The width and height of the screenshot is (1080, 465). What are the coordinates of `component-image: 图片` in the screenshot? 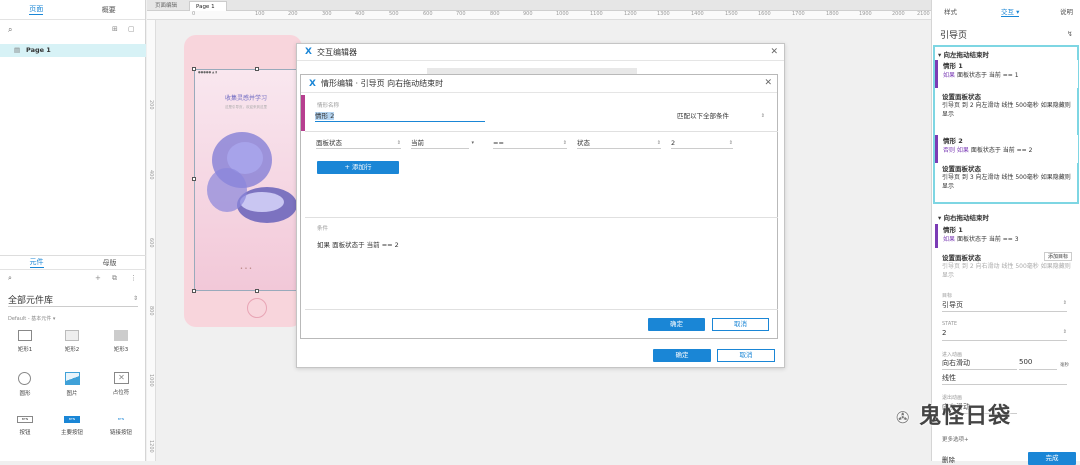 It's located at (72, 384).